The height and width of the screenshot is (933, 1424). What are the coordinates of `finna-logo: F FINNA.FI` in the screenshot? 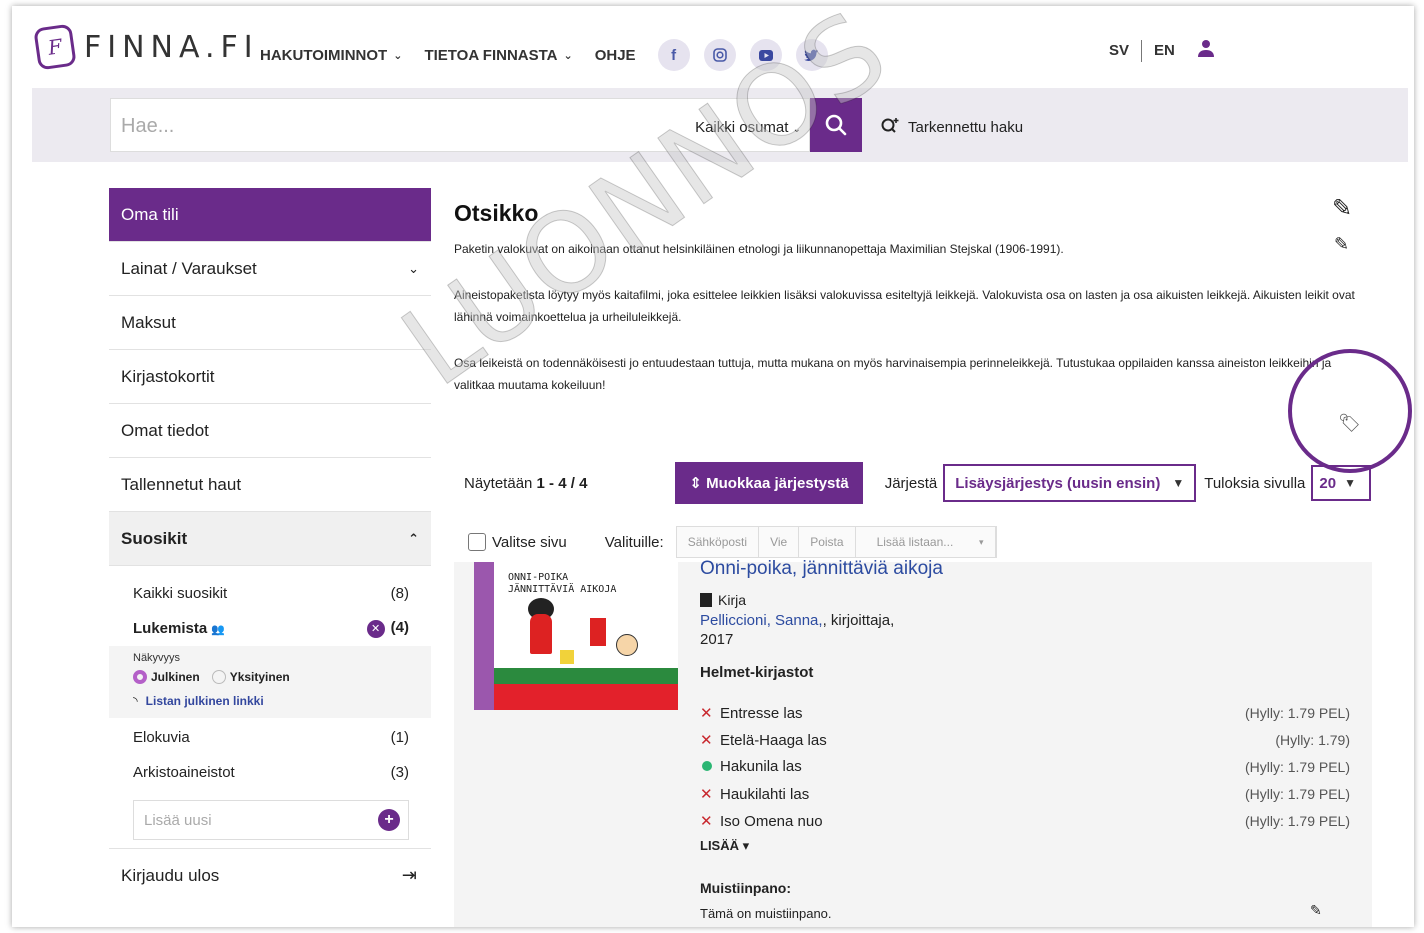 It's located at (146, 47).